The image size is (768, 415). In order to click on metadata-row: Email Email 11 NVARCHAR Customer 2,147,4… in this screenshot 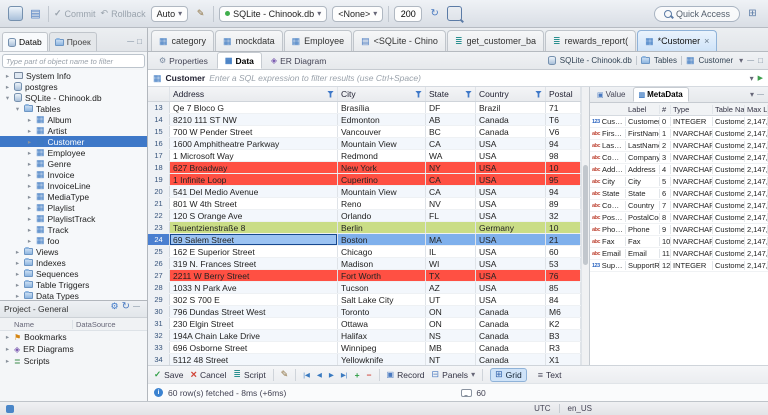, I will do `click(679, 254)`.